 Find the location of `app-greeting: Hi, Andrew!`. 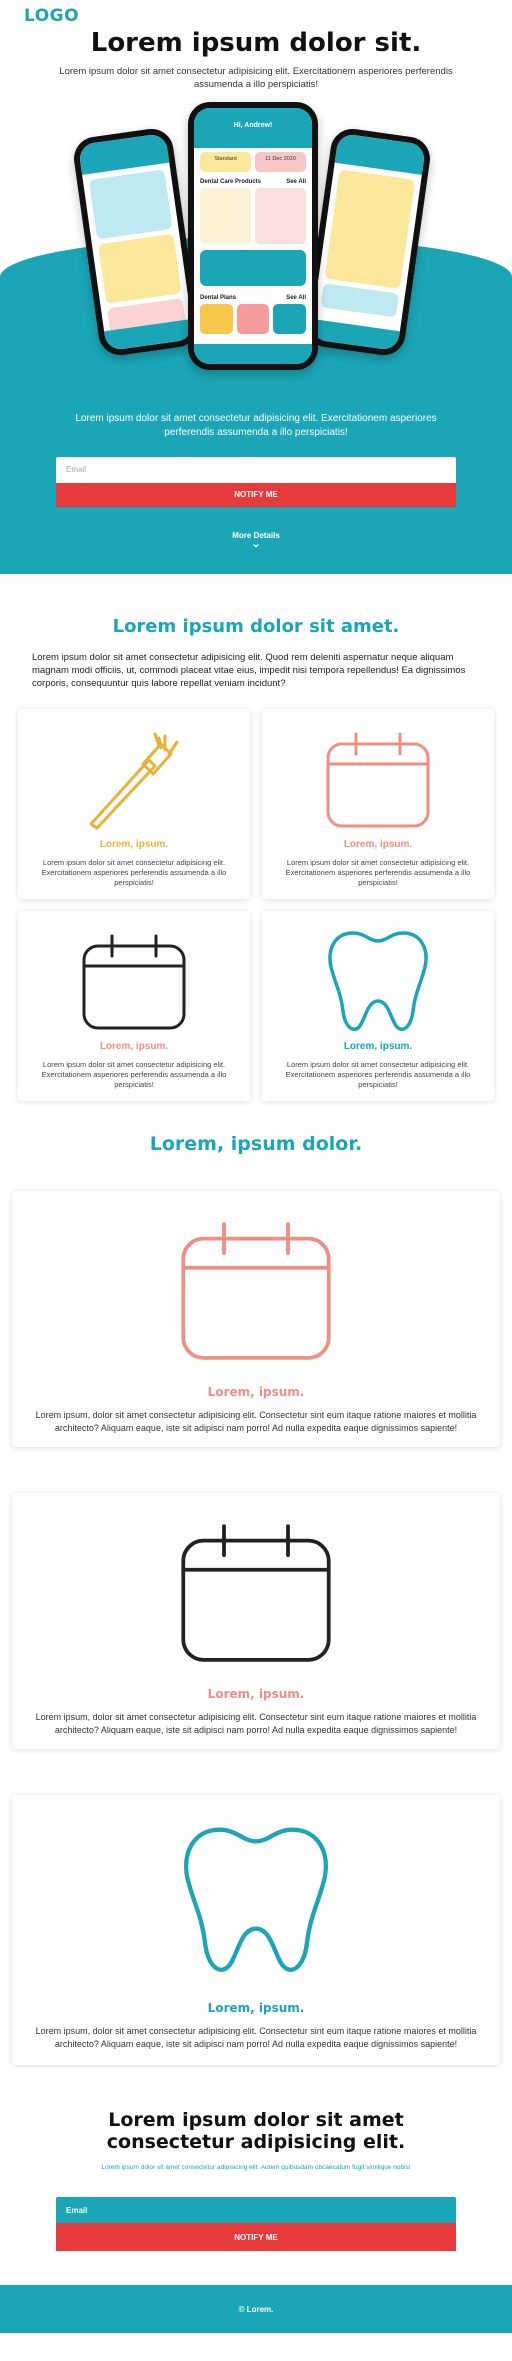

app-greeting: Hi, Andrew! is located at coordinates (253, 127).